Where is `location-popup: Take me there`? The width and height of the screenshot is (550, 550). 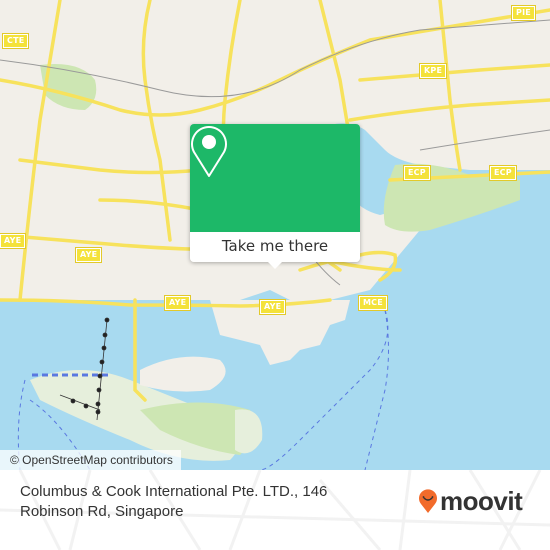 location-popup: Take me there is located at coordinates (275, 196).